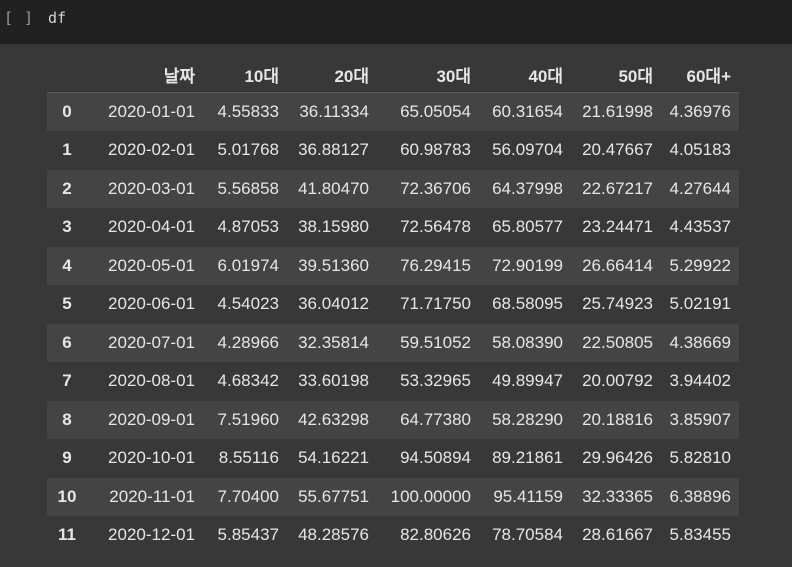  Describe the element at coordinates (435, 111) in the screenshot. I see `value-30s: 65.05054` at that location.